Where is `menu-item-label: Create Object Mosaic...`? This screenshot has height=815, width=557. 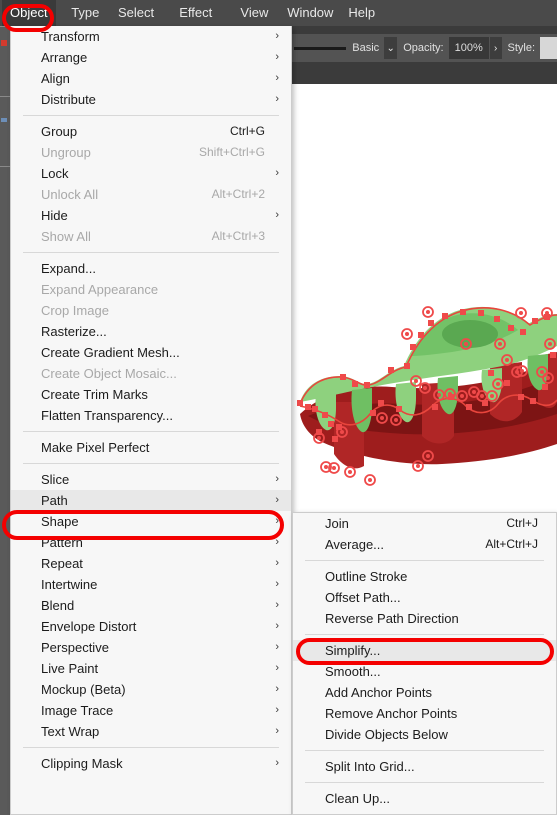 menu-item-label: Create Object Mosaic... is located at coordinates (109, 373).